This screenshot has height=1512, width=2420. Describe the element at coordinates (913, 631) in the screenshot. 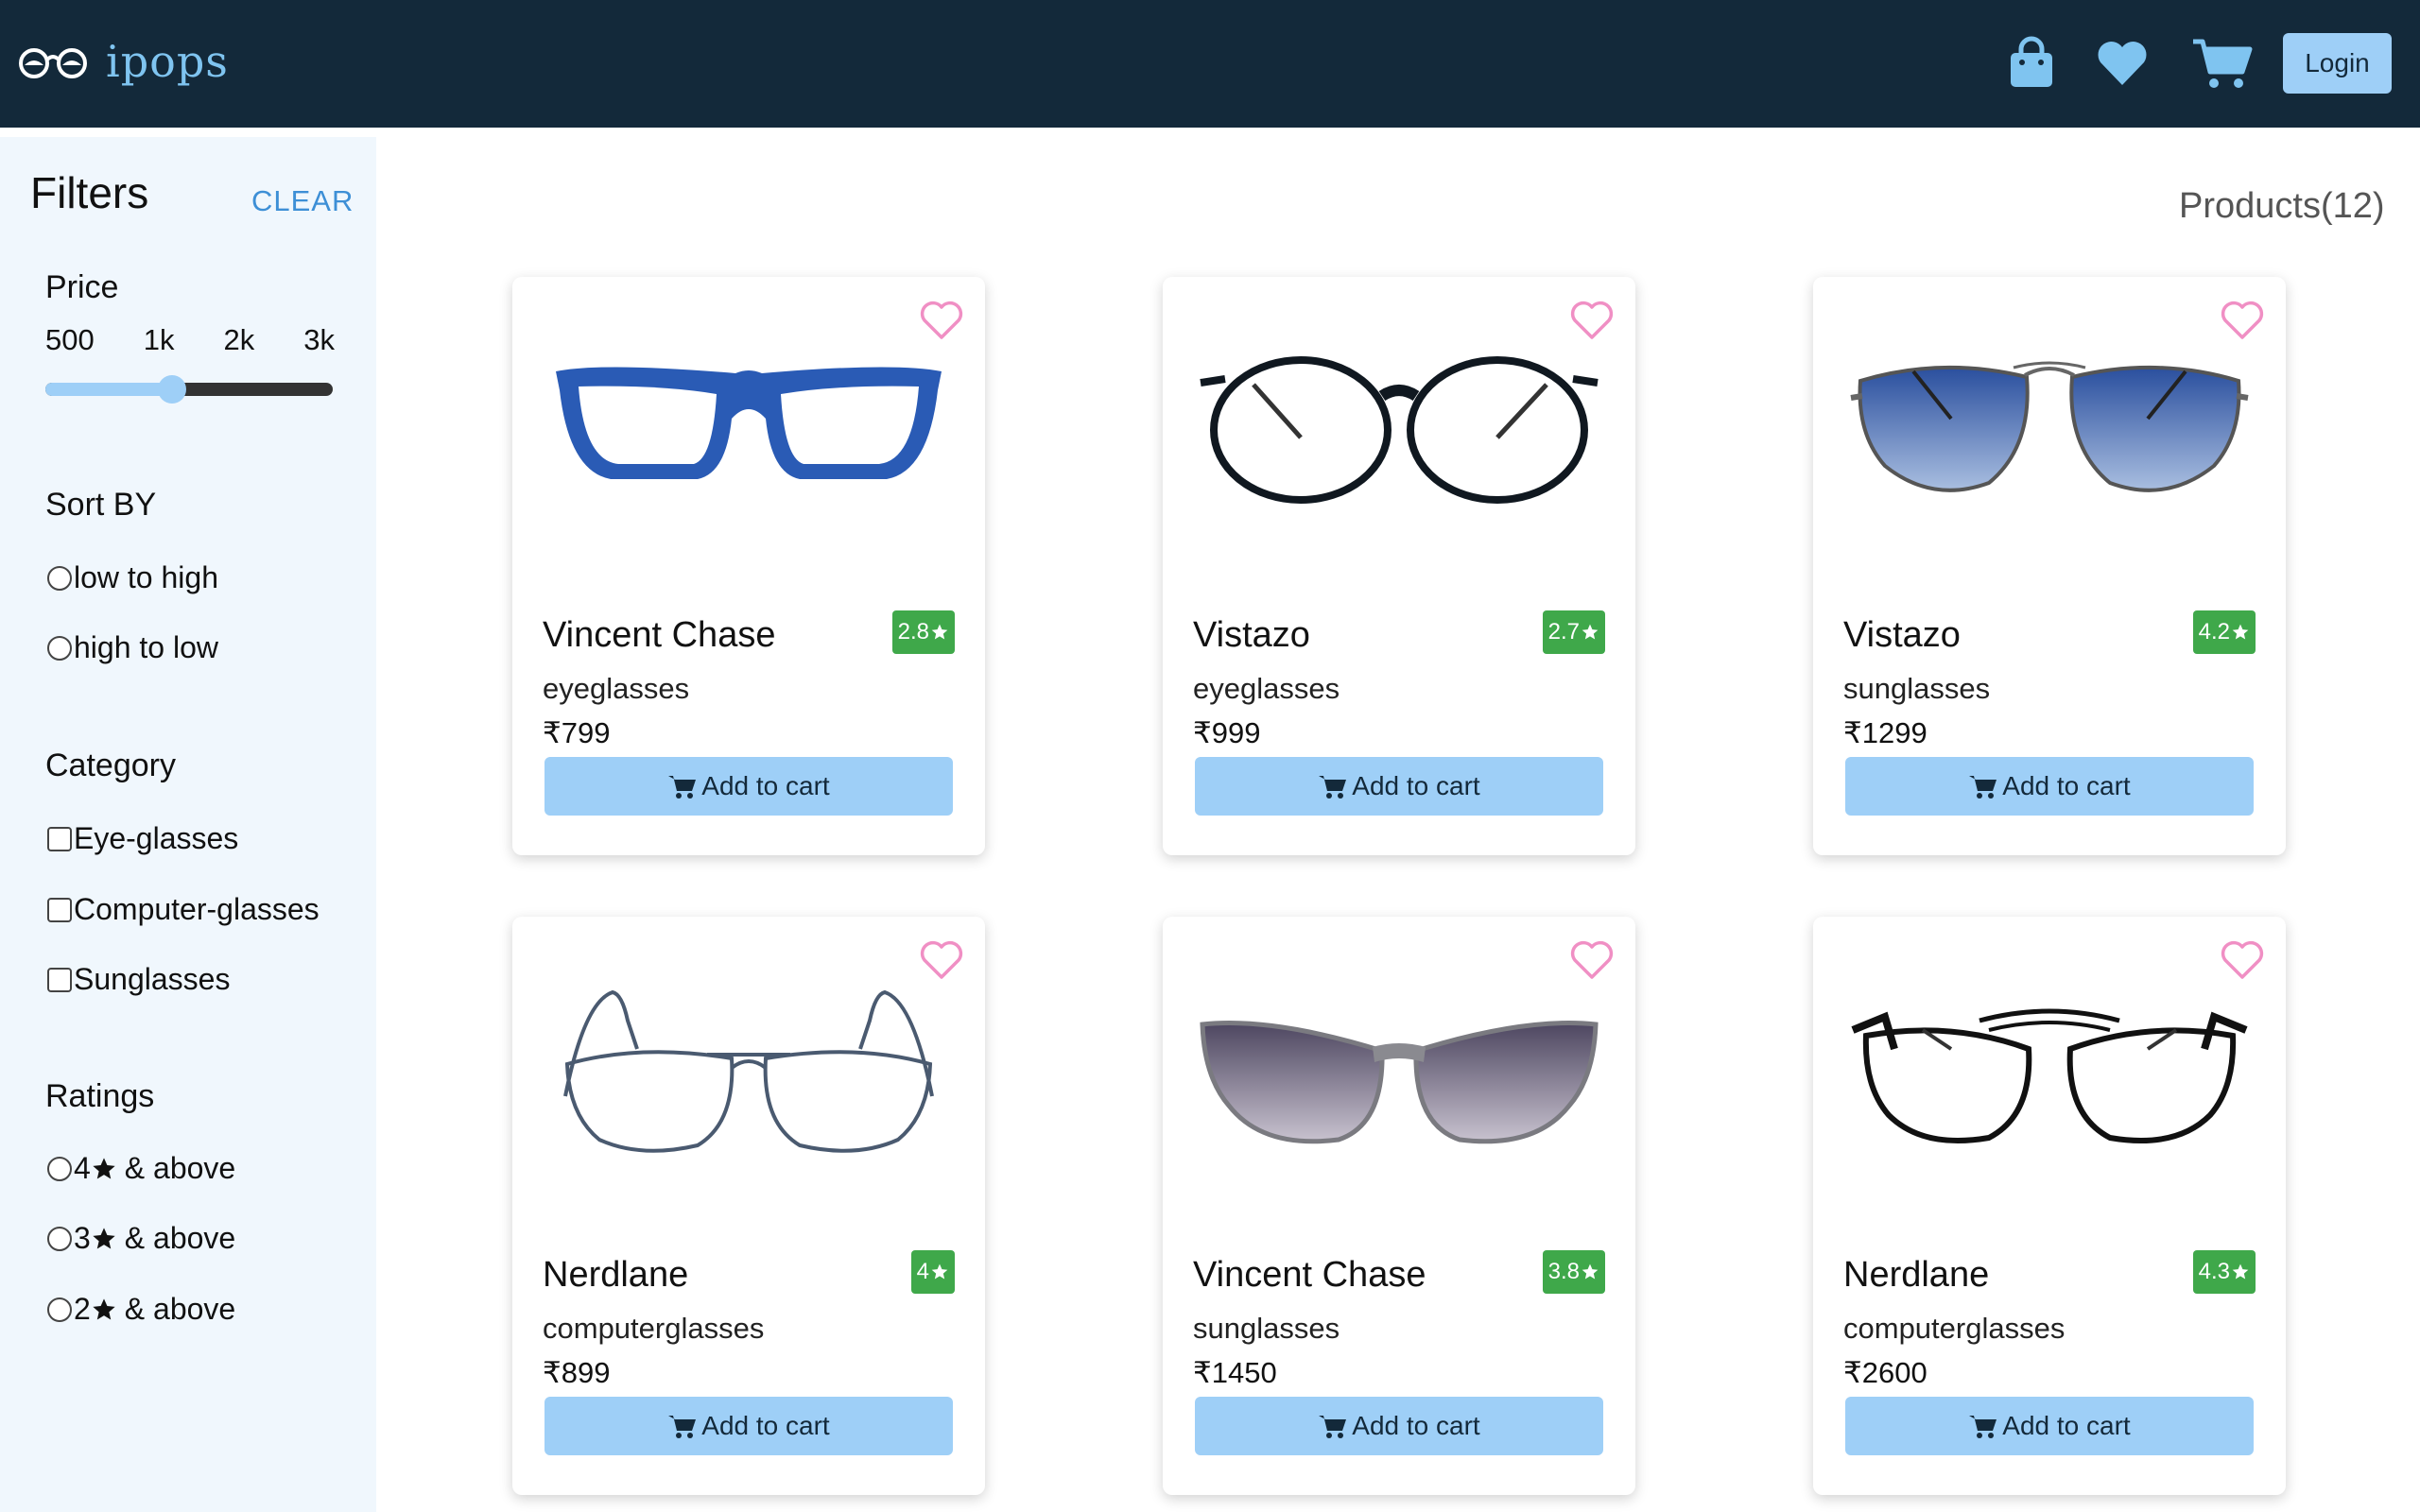

I see `rating-value: 2.8` at that location.